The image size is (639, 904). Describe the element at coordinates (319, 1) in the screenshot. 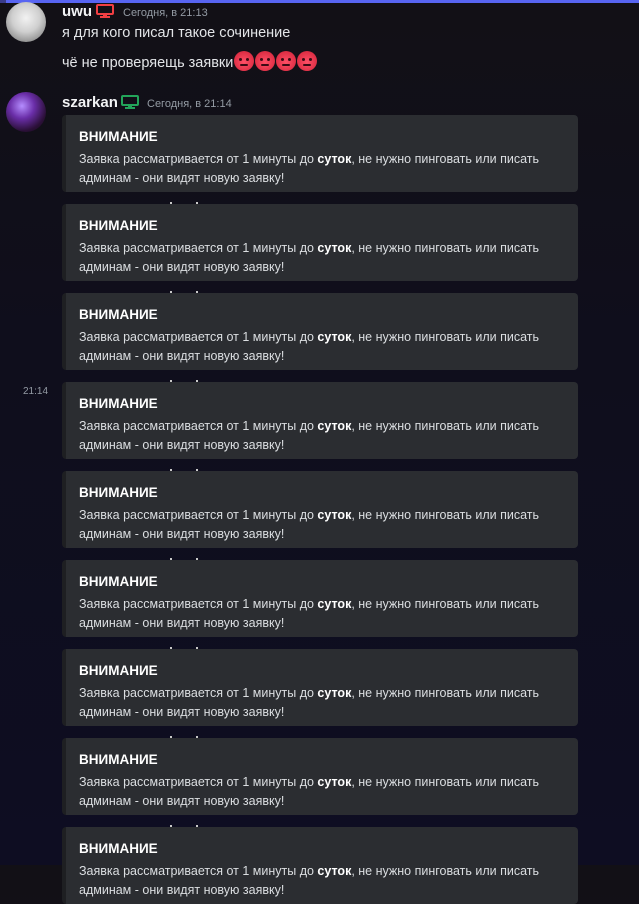

I see `top-accent-bar` at that location.